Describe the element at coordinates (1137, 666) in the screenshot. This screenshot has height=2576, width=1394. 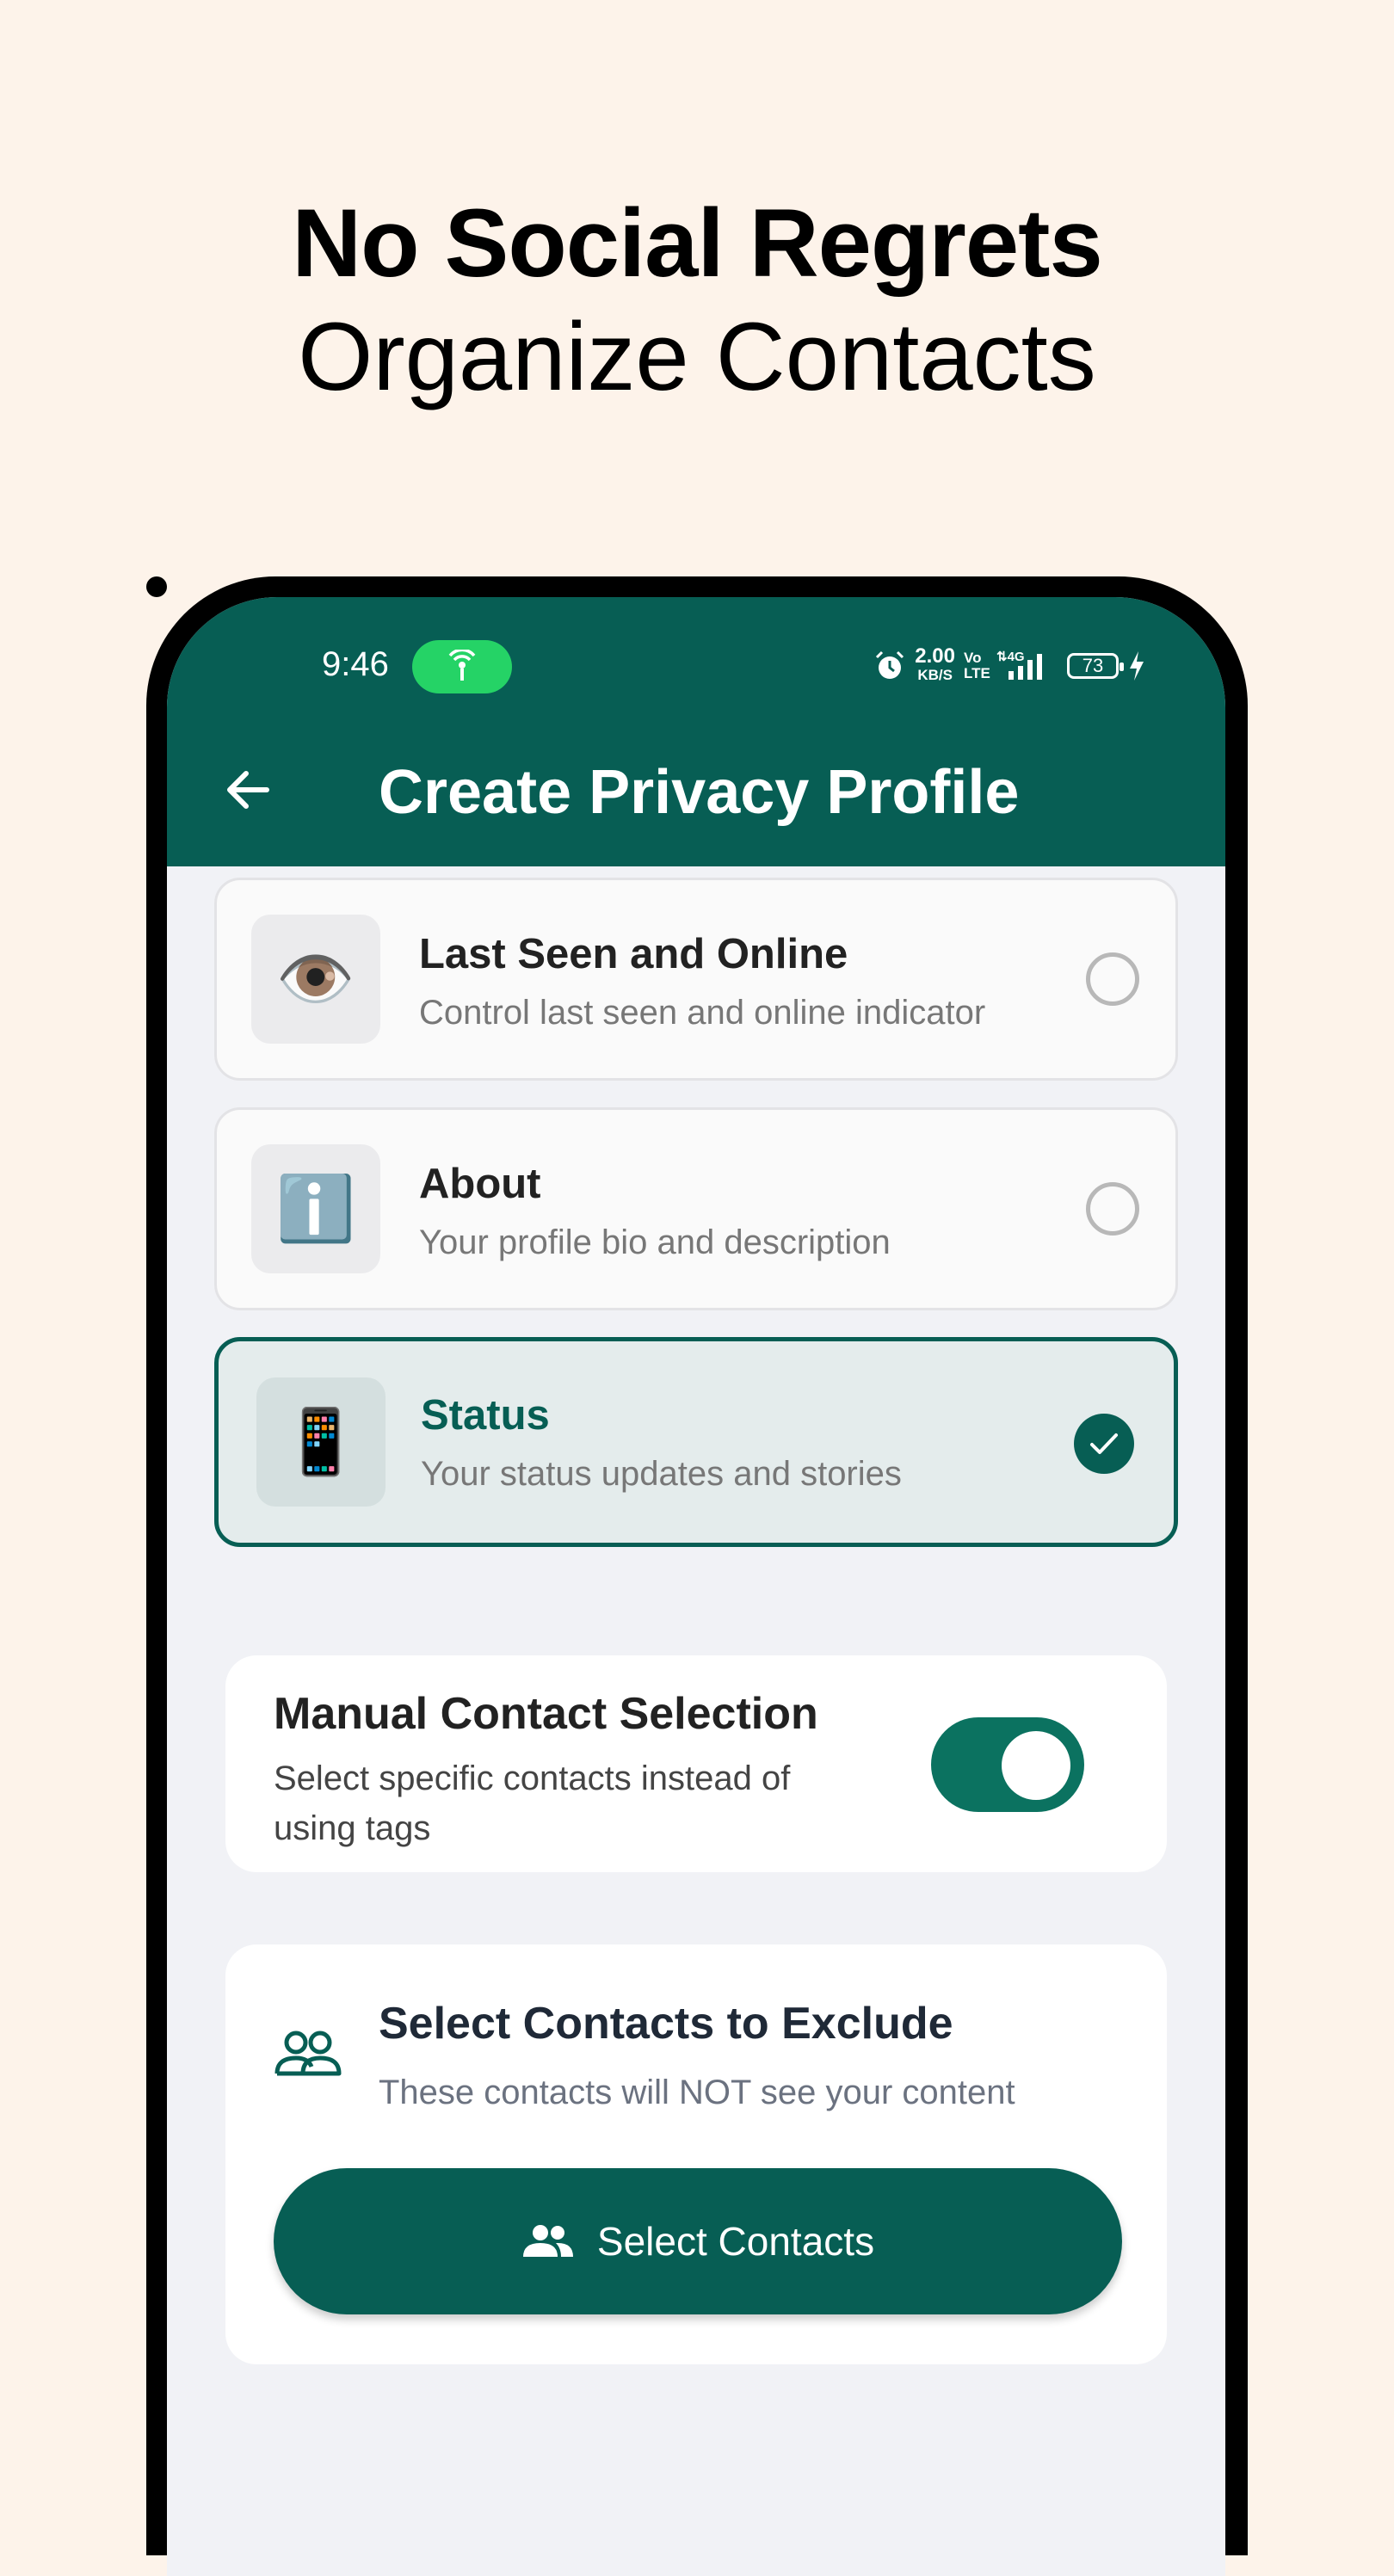
I see `charging-icon` at that location.